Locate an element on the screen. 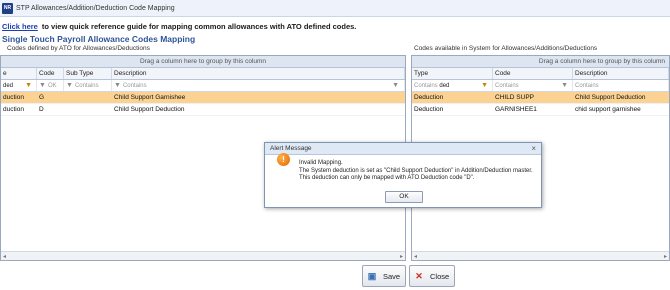 The width and height of the screenshot is (670, 290). col-subtype-header: Sub Type is located at coordinates (88, 73).